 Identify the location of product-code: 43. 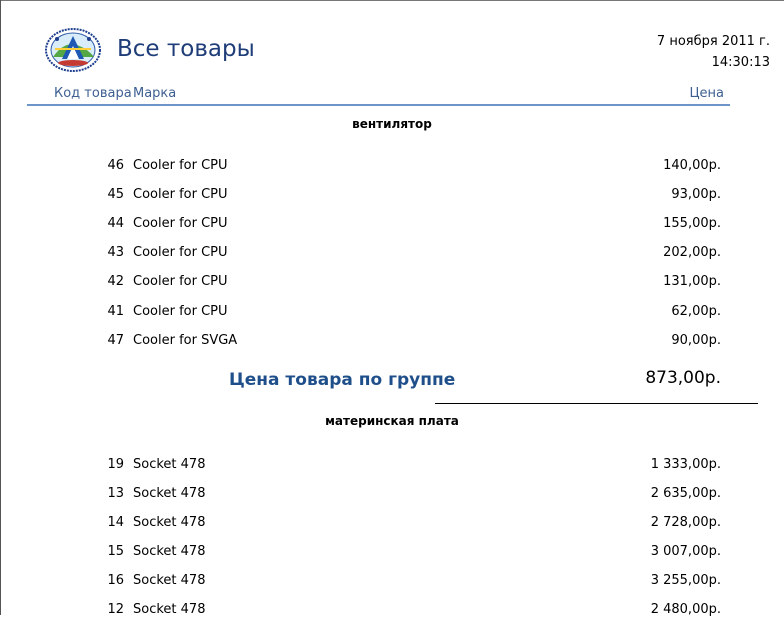
(115, 252).